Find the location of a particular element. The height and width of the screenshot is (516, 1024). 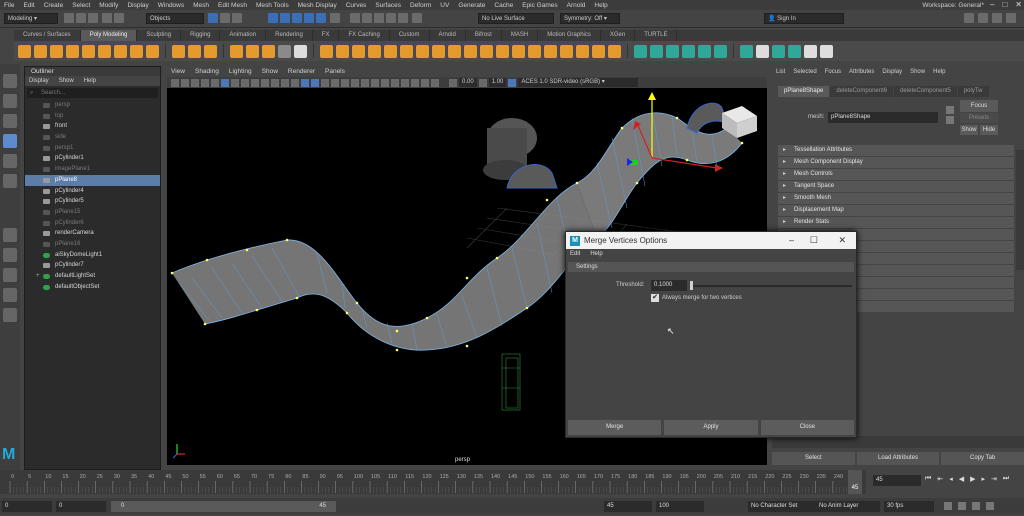

bridge-icon is located at coordinates (342, 51).